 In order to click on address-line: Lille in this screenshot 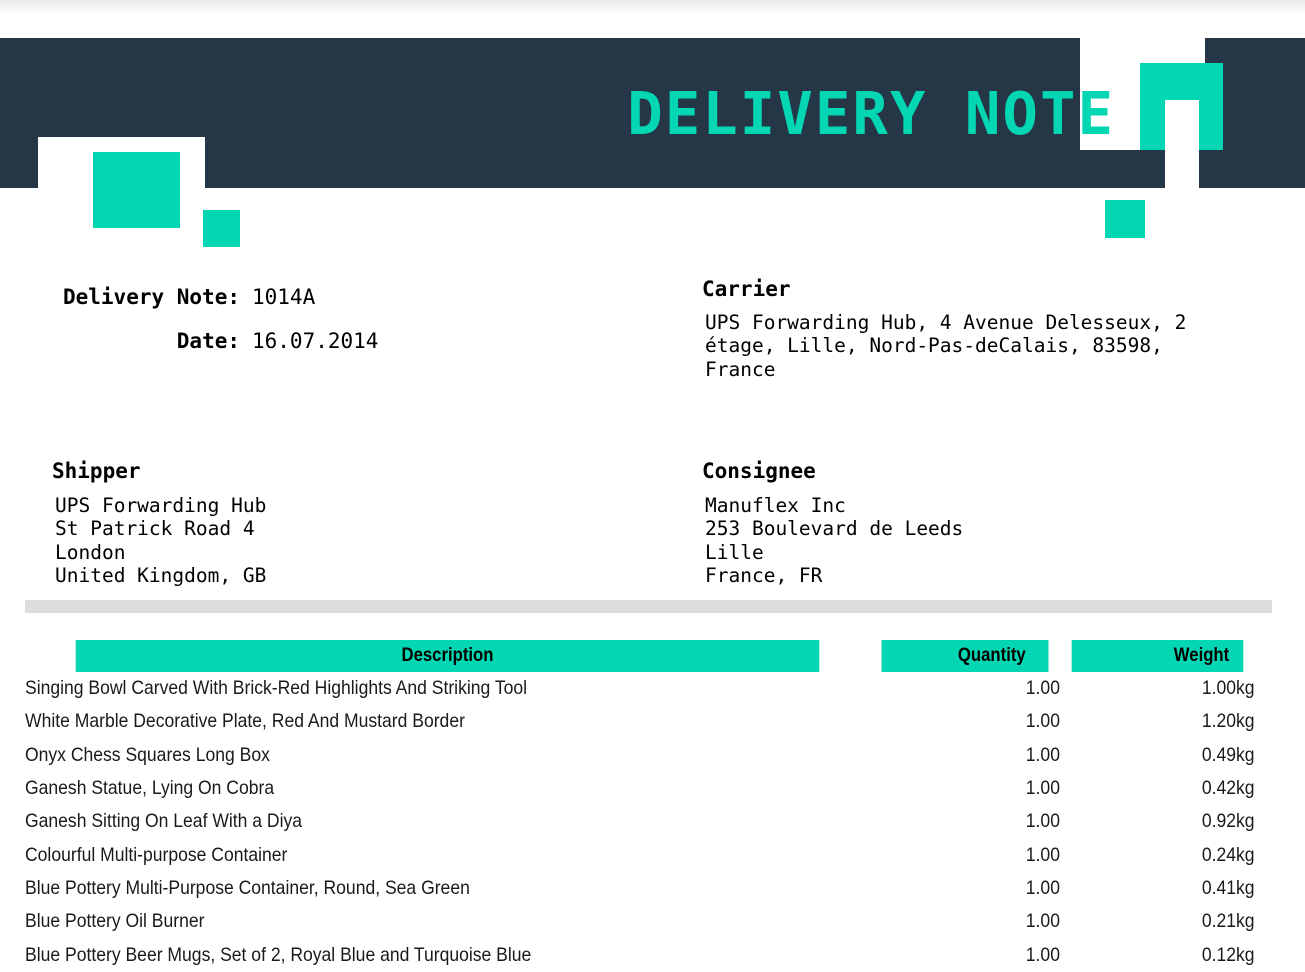, I will do `click(734, 552)`.